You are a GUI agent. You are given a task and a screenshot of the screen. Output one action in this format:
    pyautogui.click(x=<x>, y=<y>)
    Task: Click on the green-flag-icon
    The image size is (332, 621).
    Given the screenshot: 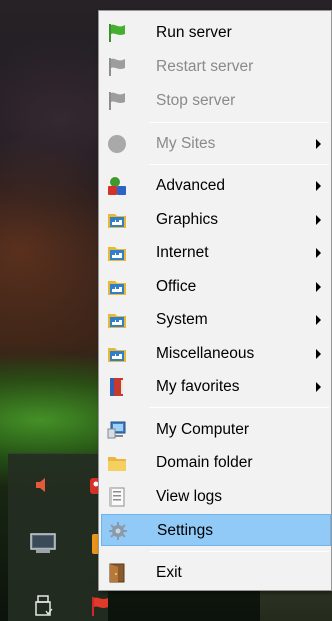 What is the action you would take?
    pyautogui.click(x=117, y=33)
    